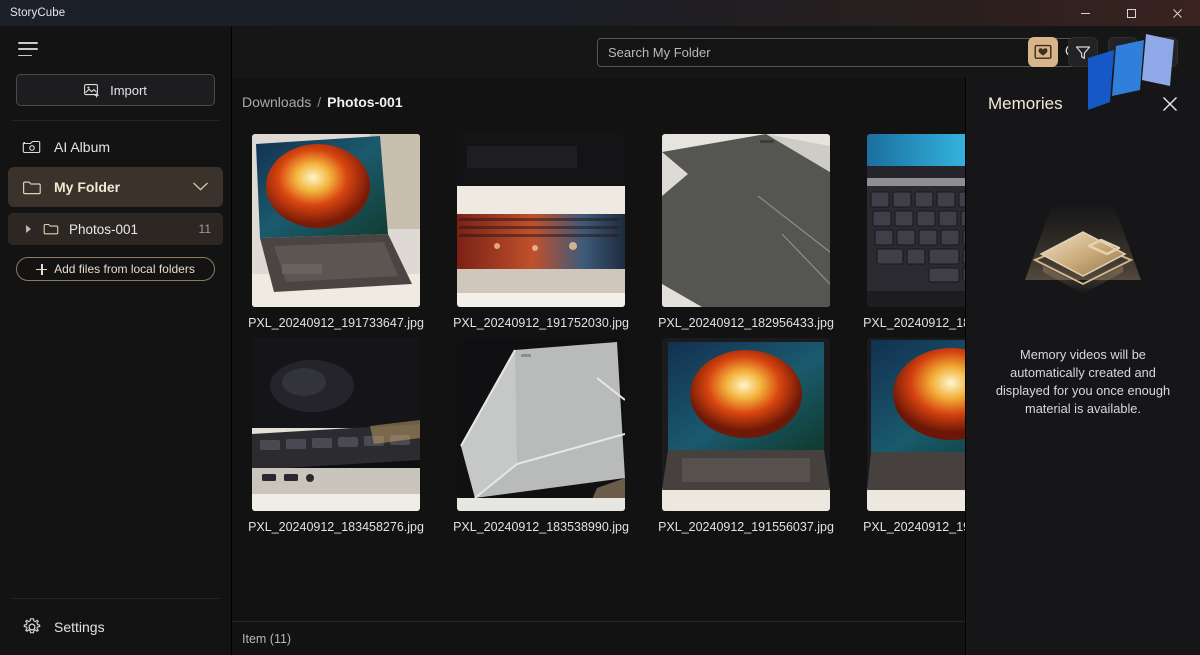  Describe the element at coordinates (200, 187) in the screenshot. I see `chevron-down-icon` at that location.